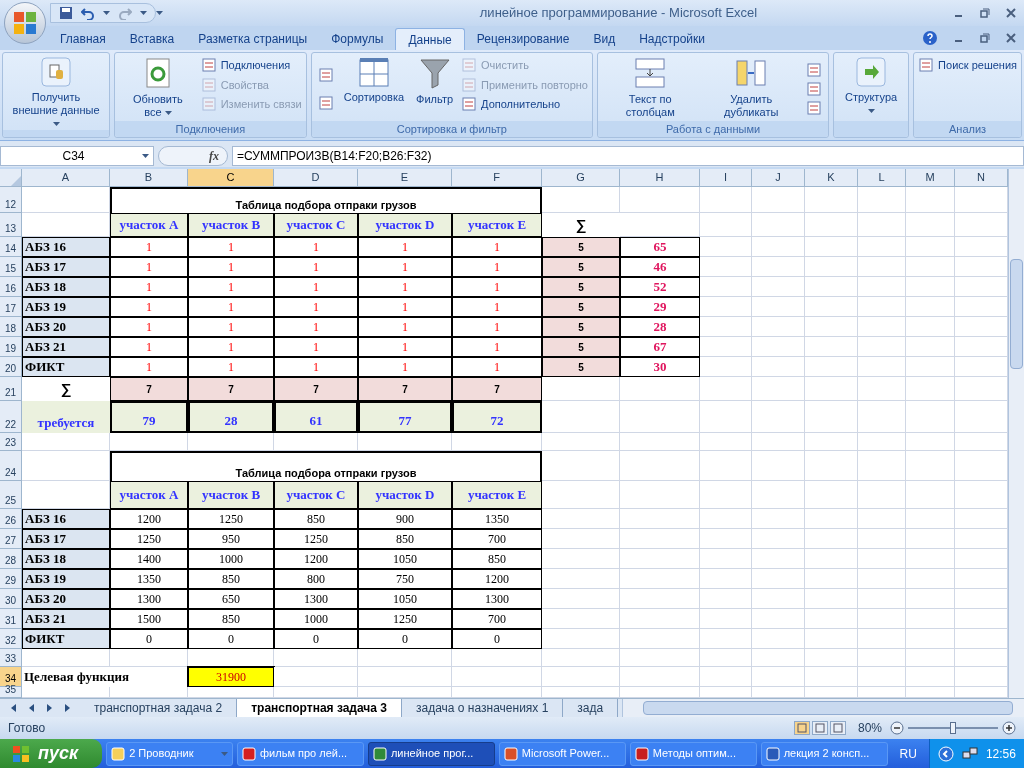 This screenshot has height=768, width=1024. I want to click on ribbon-button: Поиск решения, so click(967, 65).